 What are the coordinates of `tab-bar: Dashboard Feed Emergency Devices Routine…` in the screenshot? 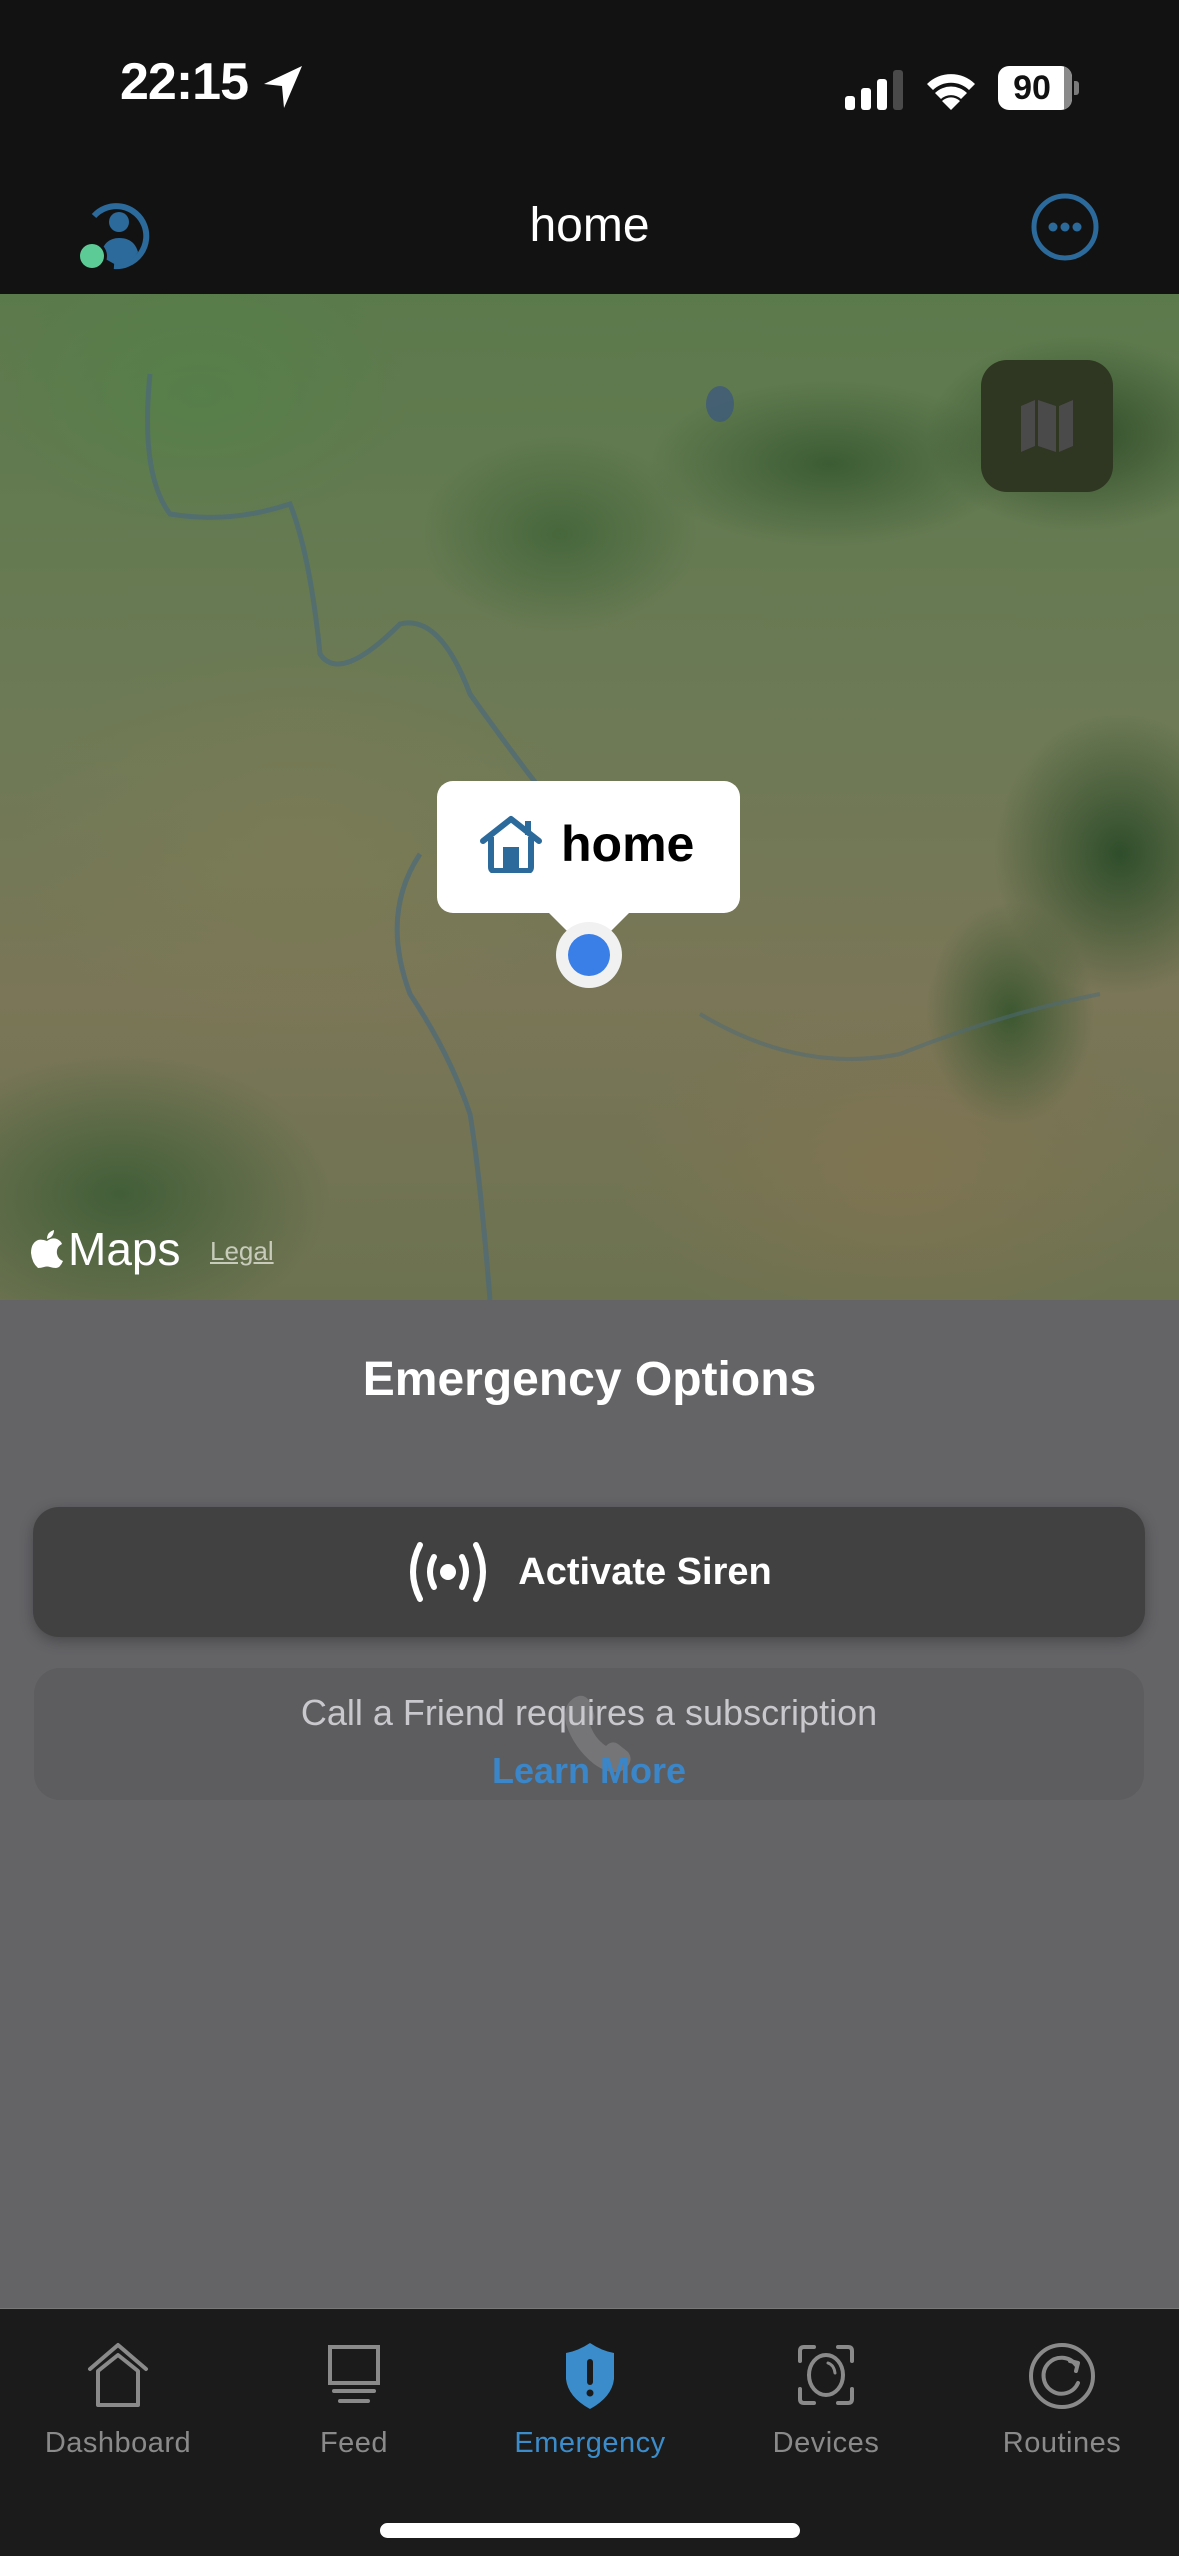 It's located at (589, 2432).